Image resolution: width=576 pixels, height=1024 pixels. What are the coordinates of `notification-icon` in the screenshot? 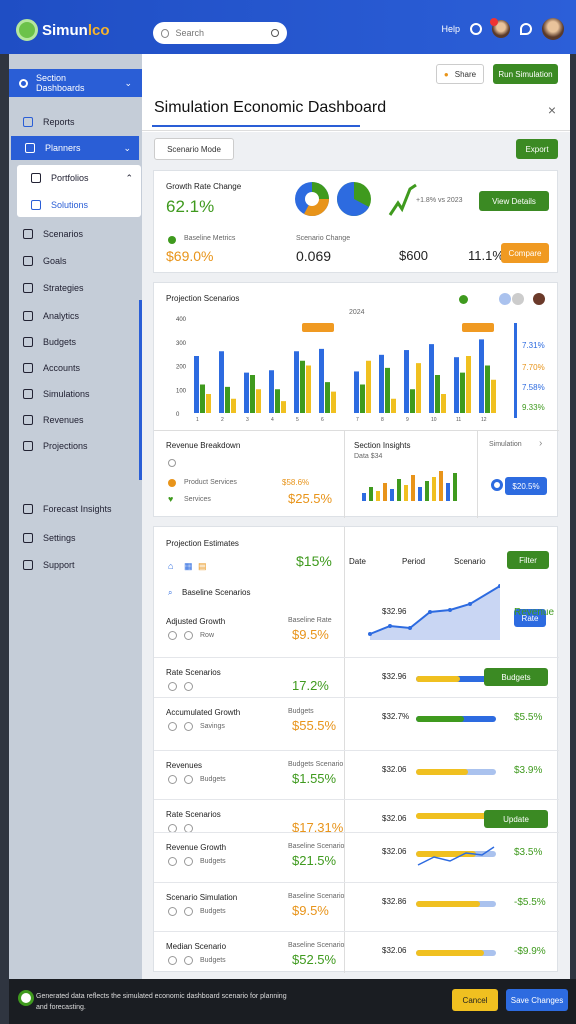 It's located at (476, 29).